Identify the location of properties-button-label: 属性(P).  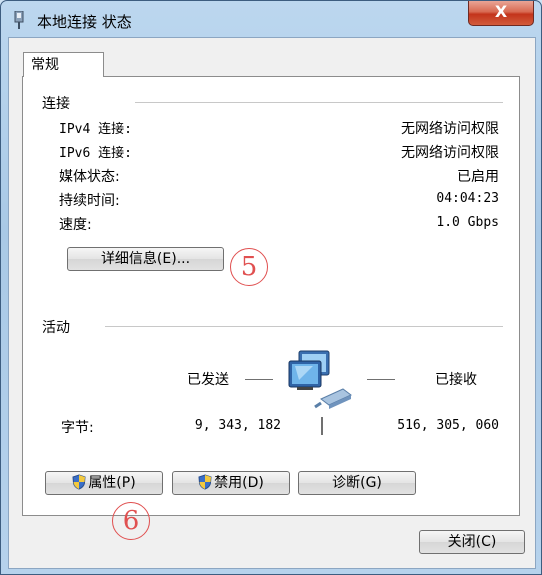
(112, 483).